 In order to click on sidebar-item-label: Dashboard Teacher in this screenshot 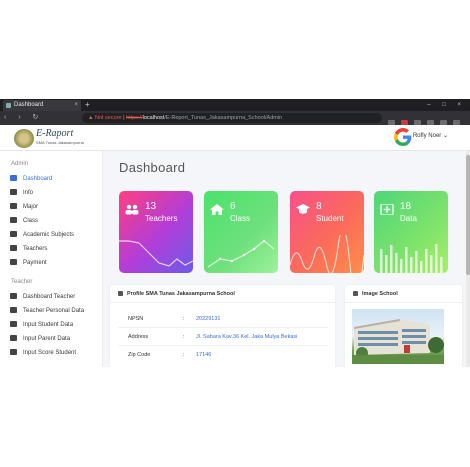, I will do `click(49, 297)`.